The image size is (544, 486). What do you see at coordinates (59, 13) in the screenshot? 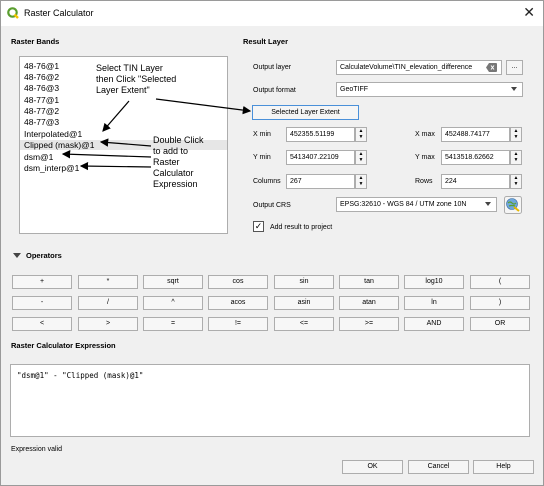
I see `window-title: Raster Calculator` at bounding box center [59, 13].